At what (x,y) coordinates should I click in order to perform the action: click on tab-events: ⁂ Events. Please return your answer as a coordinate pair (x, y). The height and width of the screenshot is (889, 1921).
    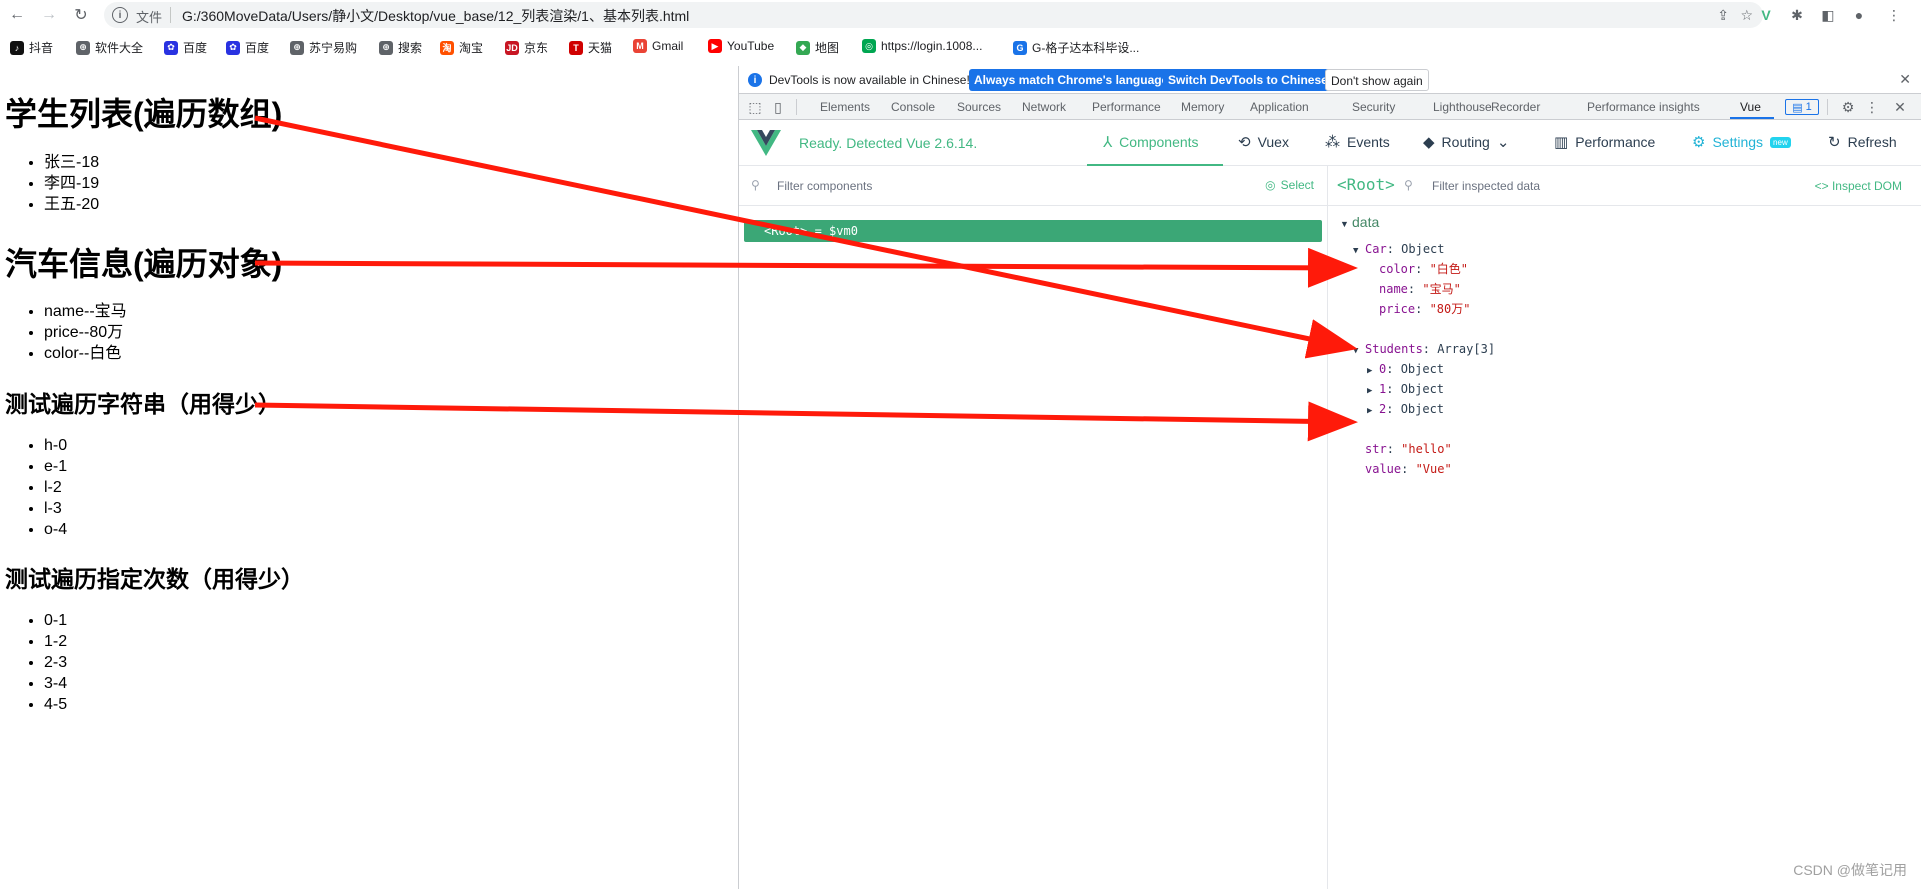
    Looking at the image, I should click on (1357, 142).